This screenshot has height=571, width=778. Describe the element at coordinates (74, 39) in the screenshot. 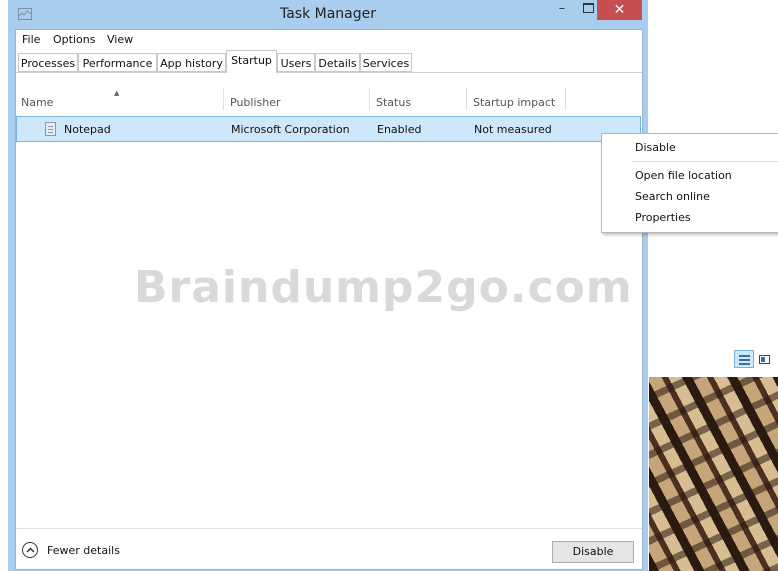

I see `menu-options: Options` at that location.